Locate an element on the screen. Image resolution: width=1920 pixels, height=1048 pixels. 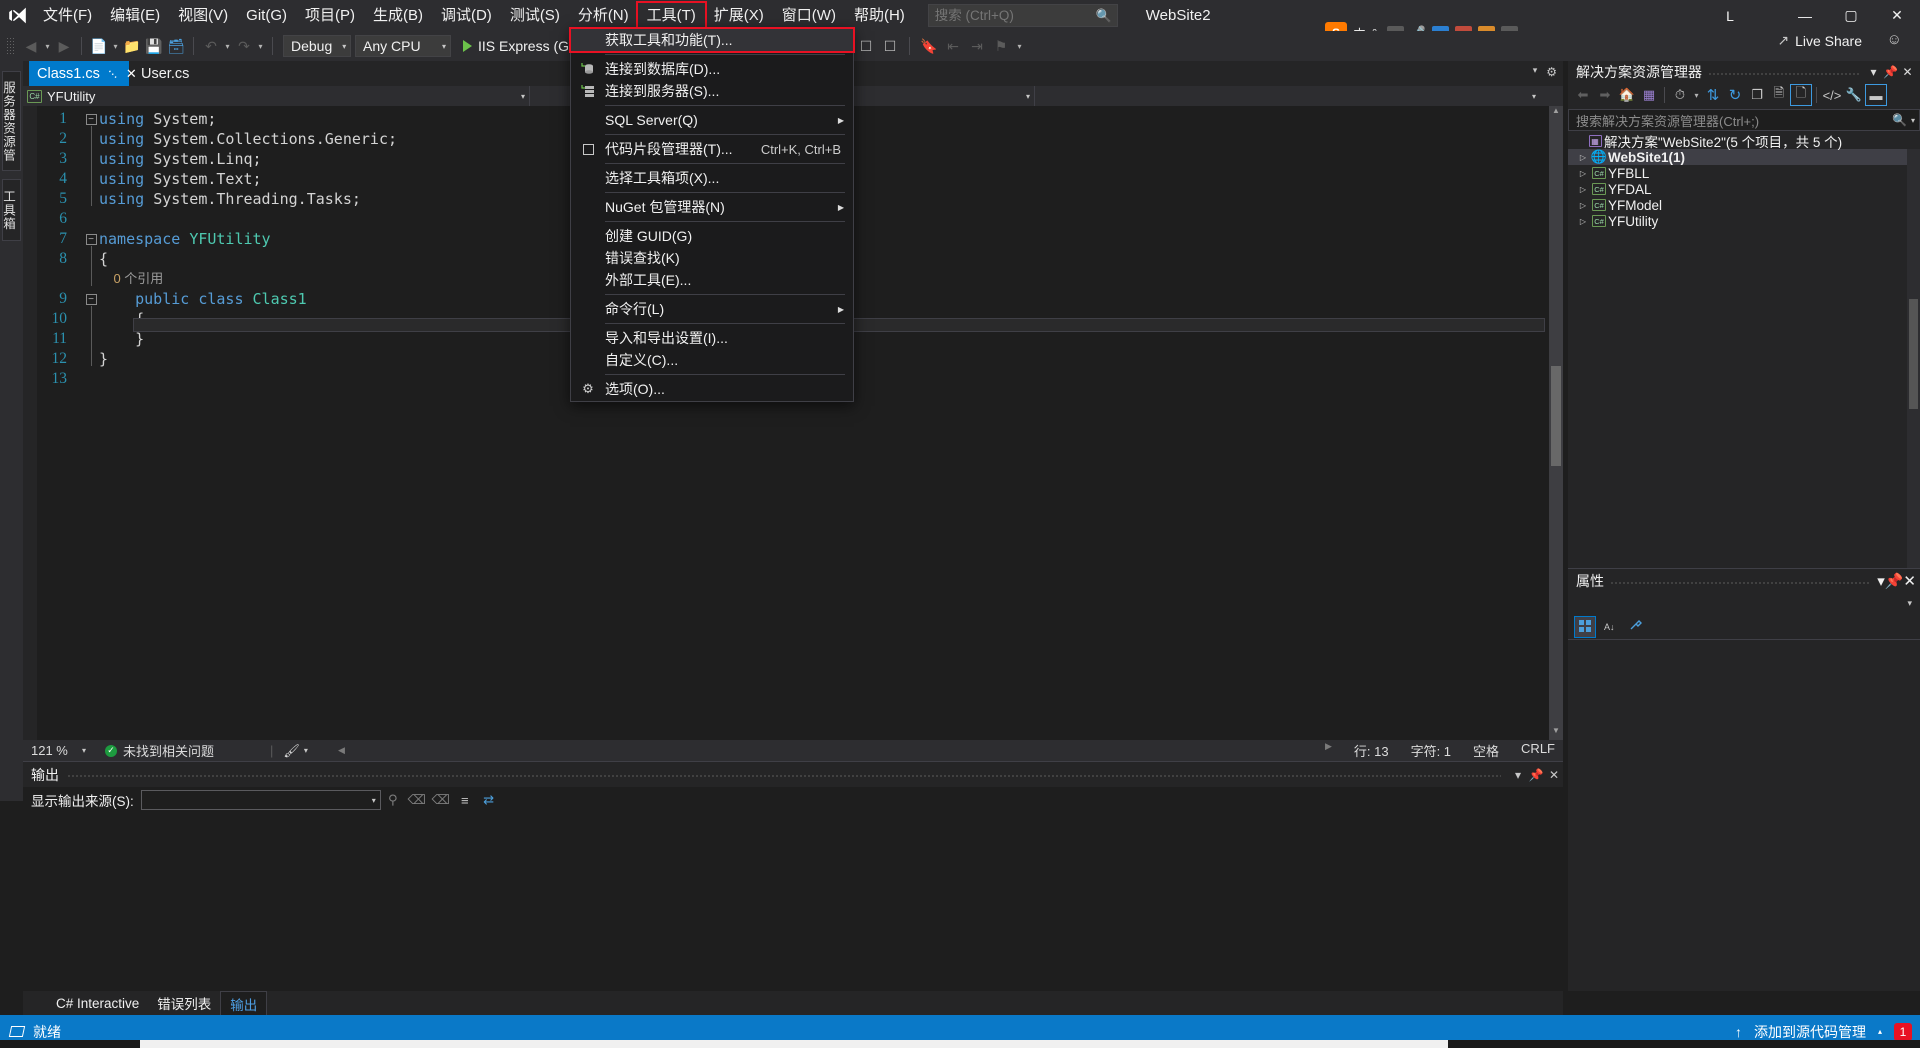
add-to-source-control-button: 添加到源代码管理 is located at coordinates (1810, 1032).